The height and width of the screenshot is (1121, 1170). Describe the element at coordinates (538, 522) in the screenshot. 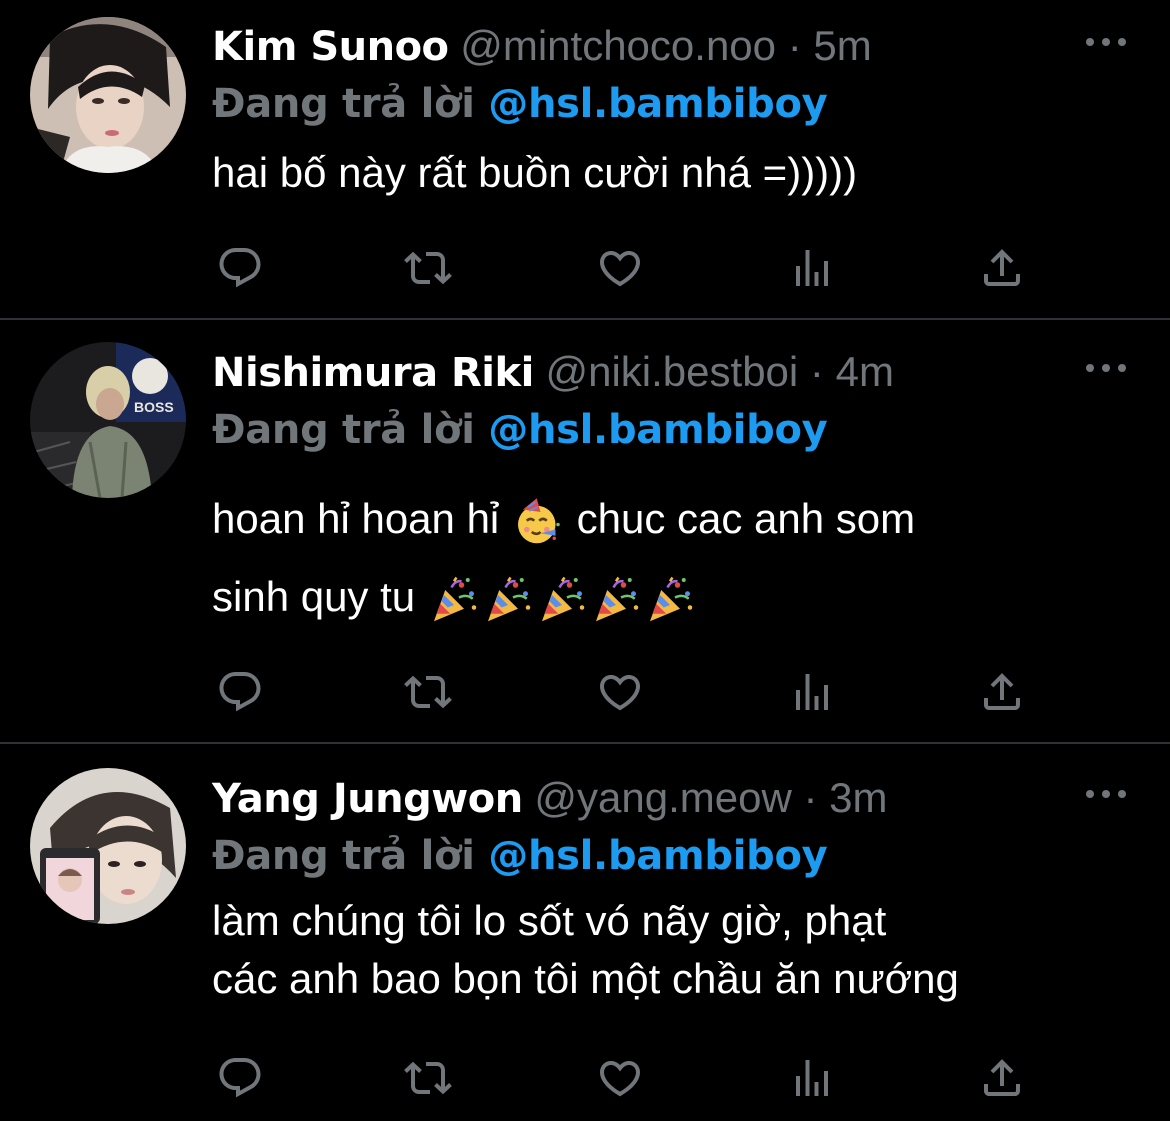

I see `partying-face-emoji` at that location.